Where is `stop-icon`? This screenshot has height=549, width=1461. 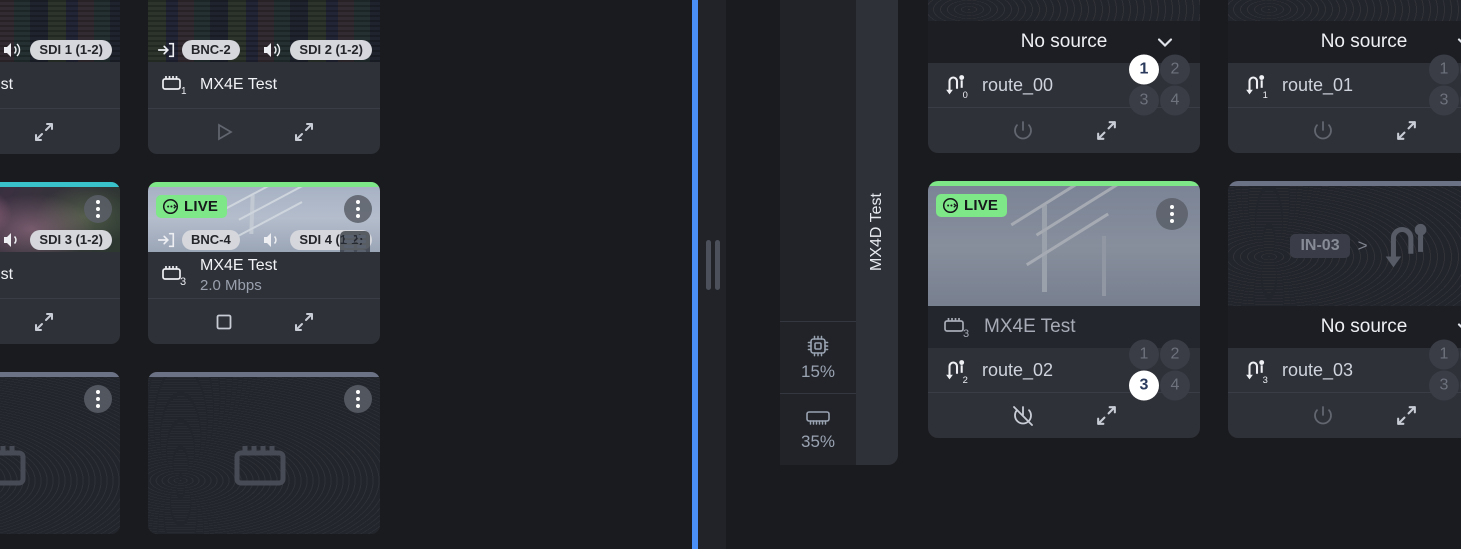 stop-icon is located at coordinates (224, 322).